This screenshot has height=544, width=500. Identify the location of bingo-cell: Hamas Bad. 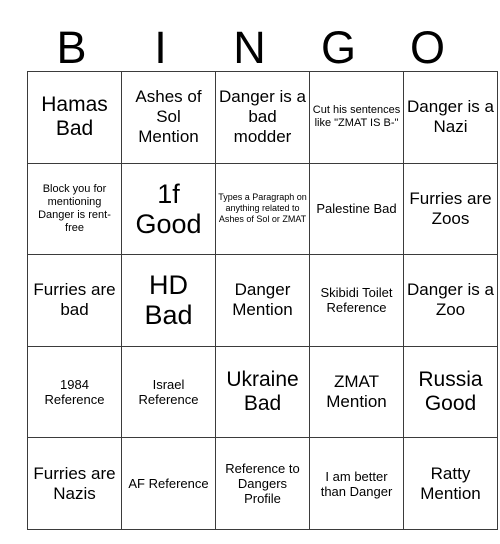
(74, 117).